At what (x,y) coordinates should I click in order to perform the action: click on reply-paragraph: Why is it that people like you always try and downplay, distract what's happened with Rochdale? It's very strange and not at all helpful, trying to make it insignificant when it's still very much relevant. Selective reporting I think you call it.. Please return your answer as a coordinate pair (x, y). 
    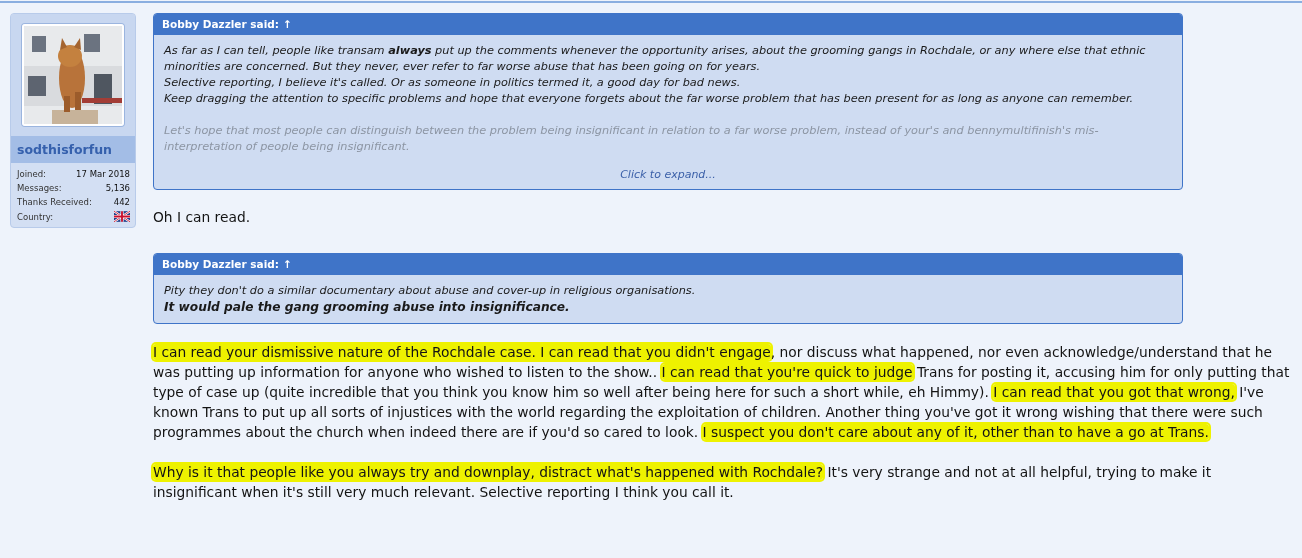
    Looking at the image, I should click on (683, 482).